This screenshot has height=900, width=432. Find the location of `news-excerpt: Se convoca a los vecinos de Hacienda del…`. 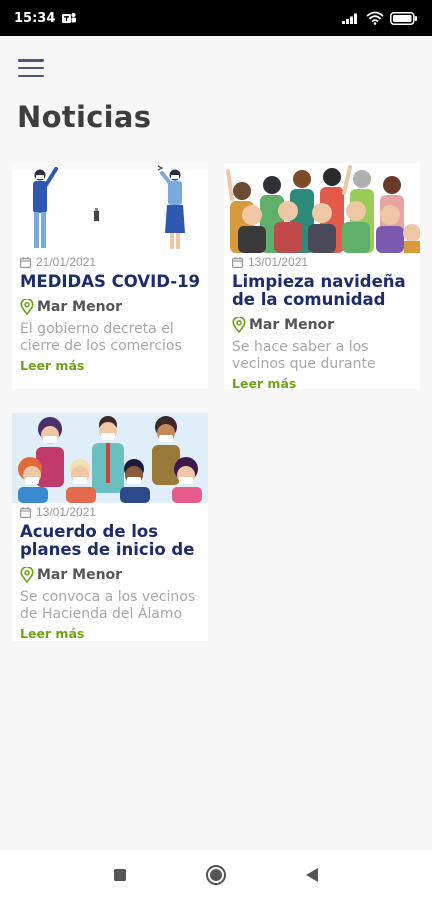

news-excerpt: Se convoca a los vecinos de Hacienda del… is located at coordinates (110, 606).